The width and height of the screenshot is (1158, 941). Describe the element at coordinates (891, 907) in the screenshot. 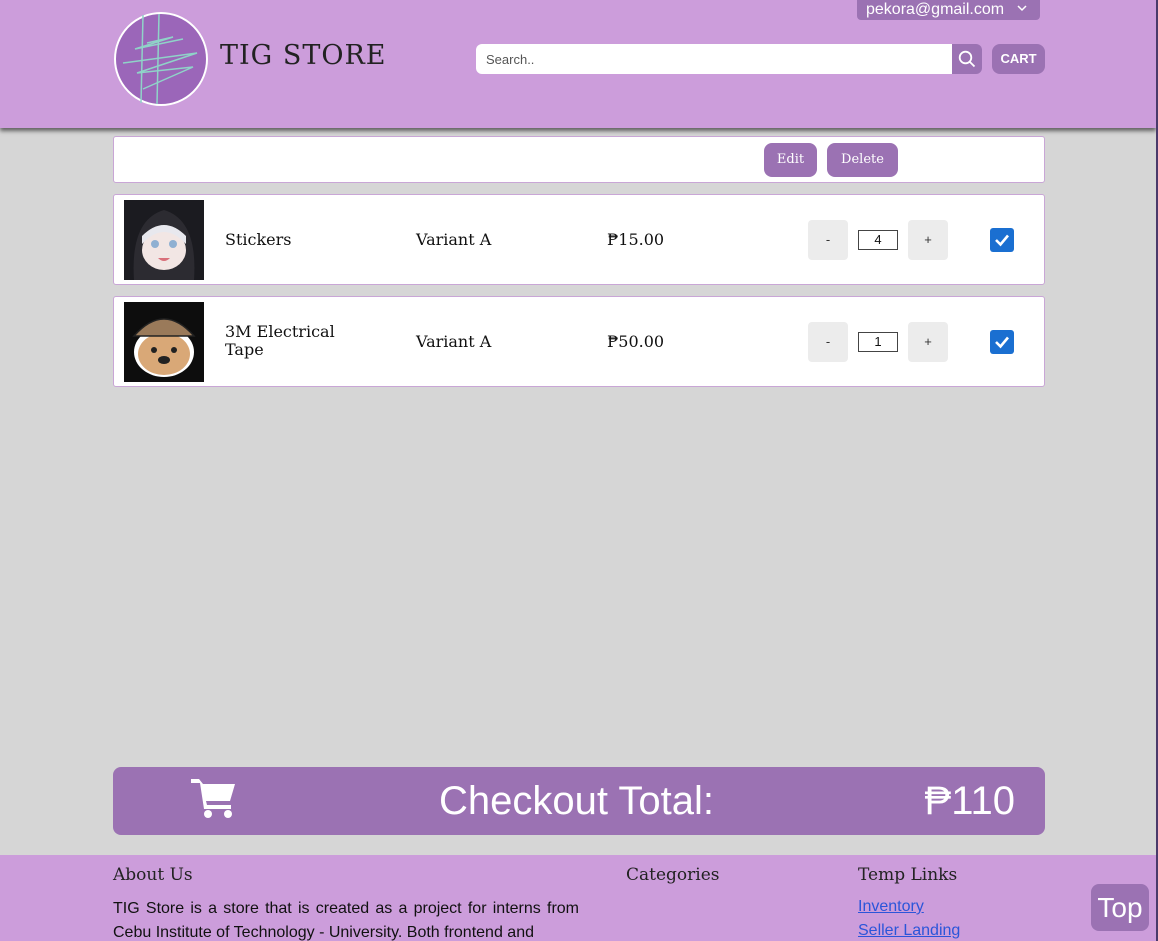

I see `inventory-link: Inventory` at that location.